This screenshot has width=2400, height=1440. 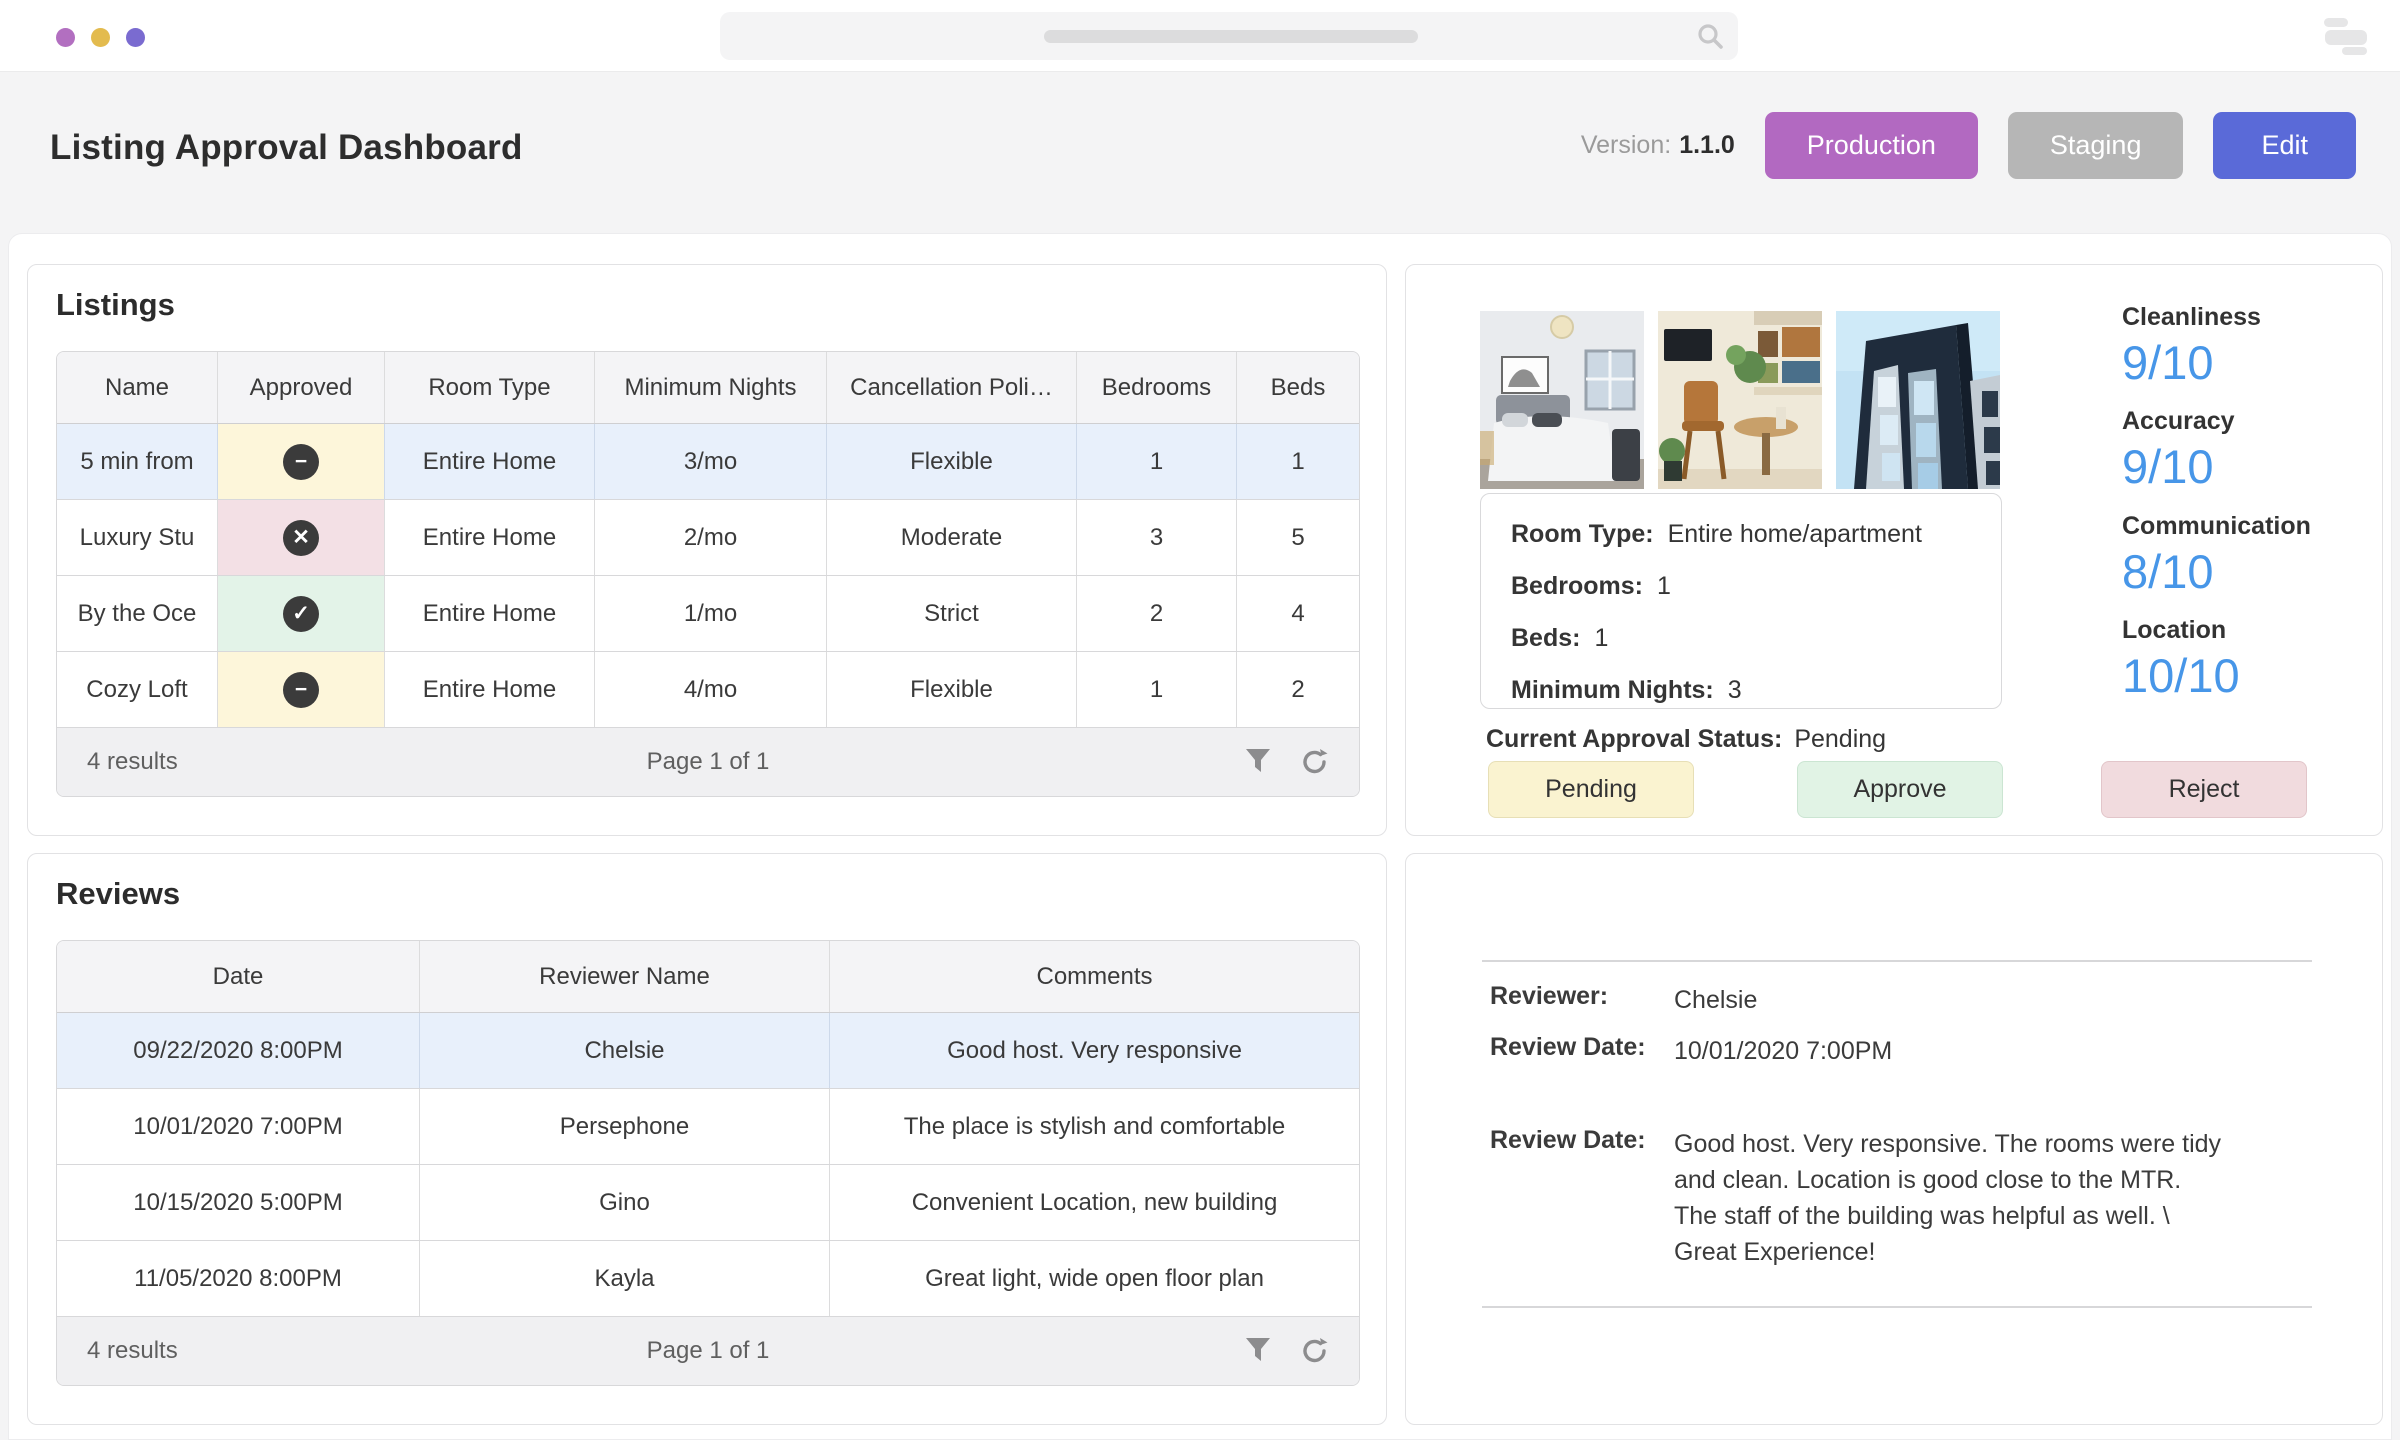 What do you see at coordinates (952, 537) in the screenshot?
I see `cell-cancellation: Moderate` at bounding box center [952, 537].